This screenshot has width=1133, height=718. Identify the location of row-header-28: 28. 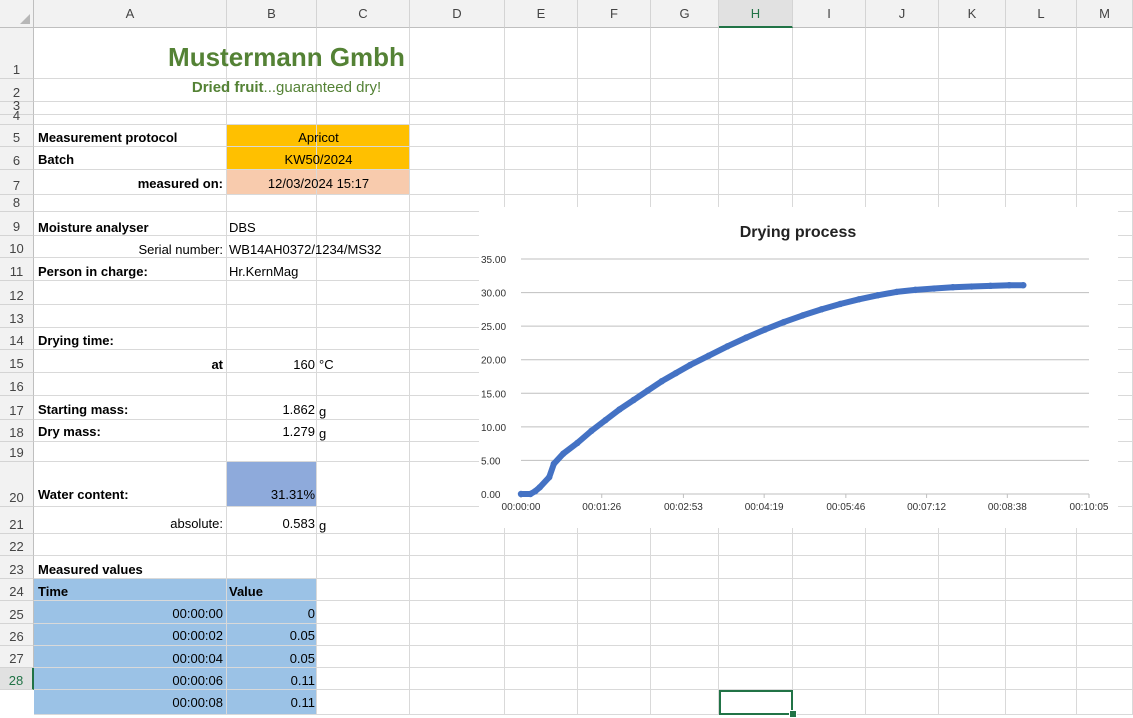
(17, 679).